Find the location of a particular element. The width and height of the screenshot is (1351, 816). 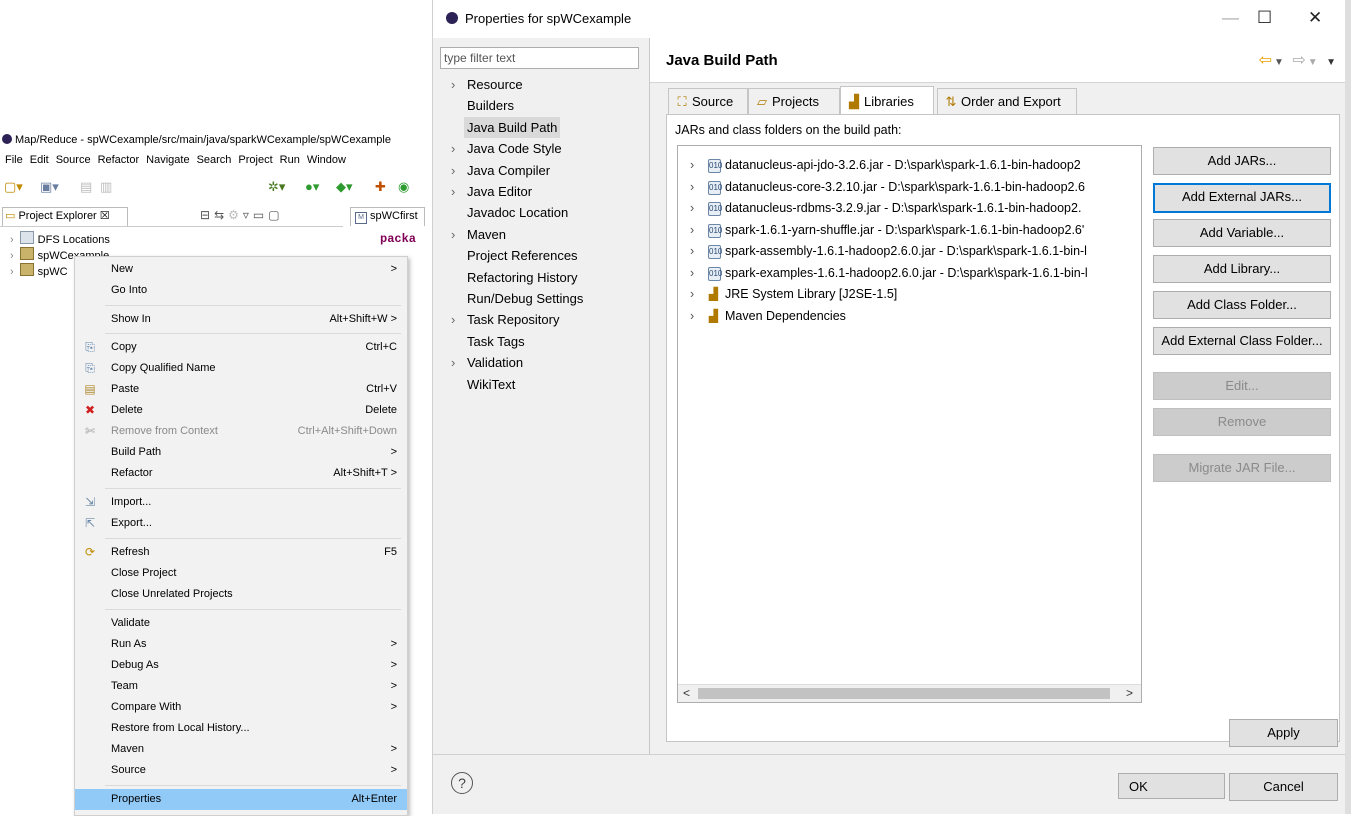

tree-item-spwc: › spWC is located at coordinates (39, 271).